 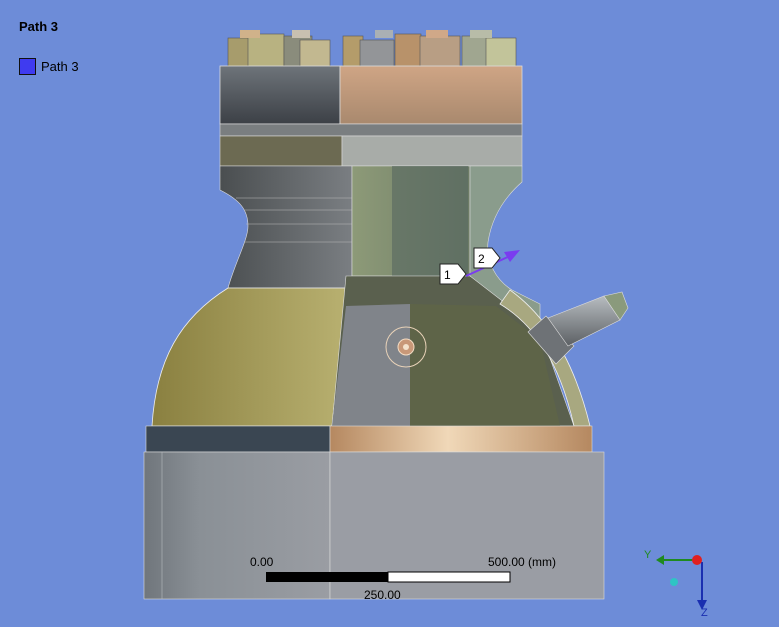 I want to click on bolt-heads, so click(x=372, y=49).